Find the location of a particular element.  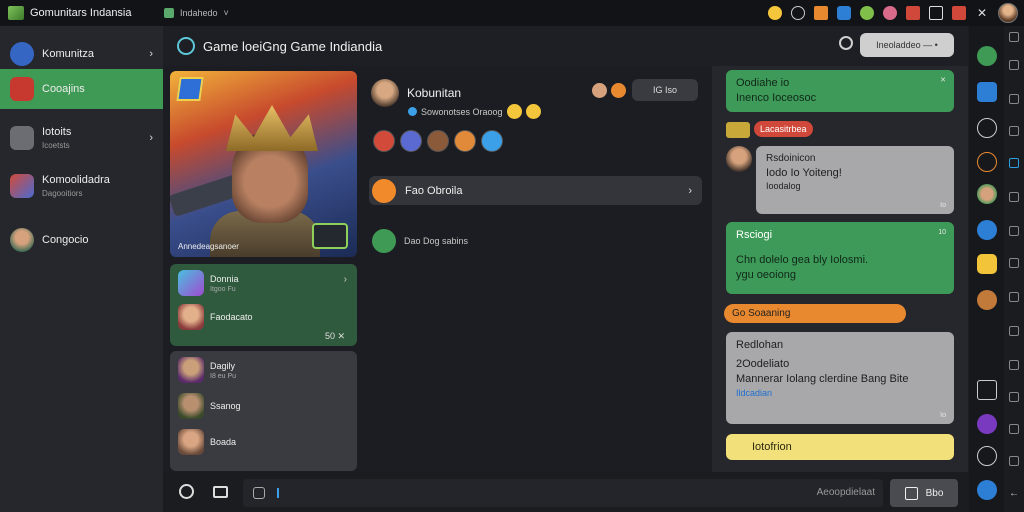

list-item-sub: Itgoo Fu is located at coordinates (223, 289).